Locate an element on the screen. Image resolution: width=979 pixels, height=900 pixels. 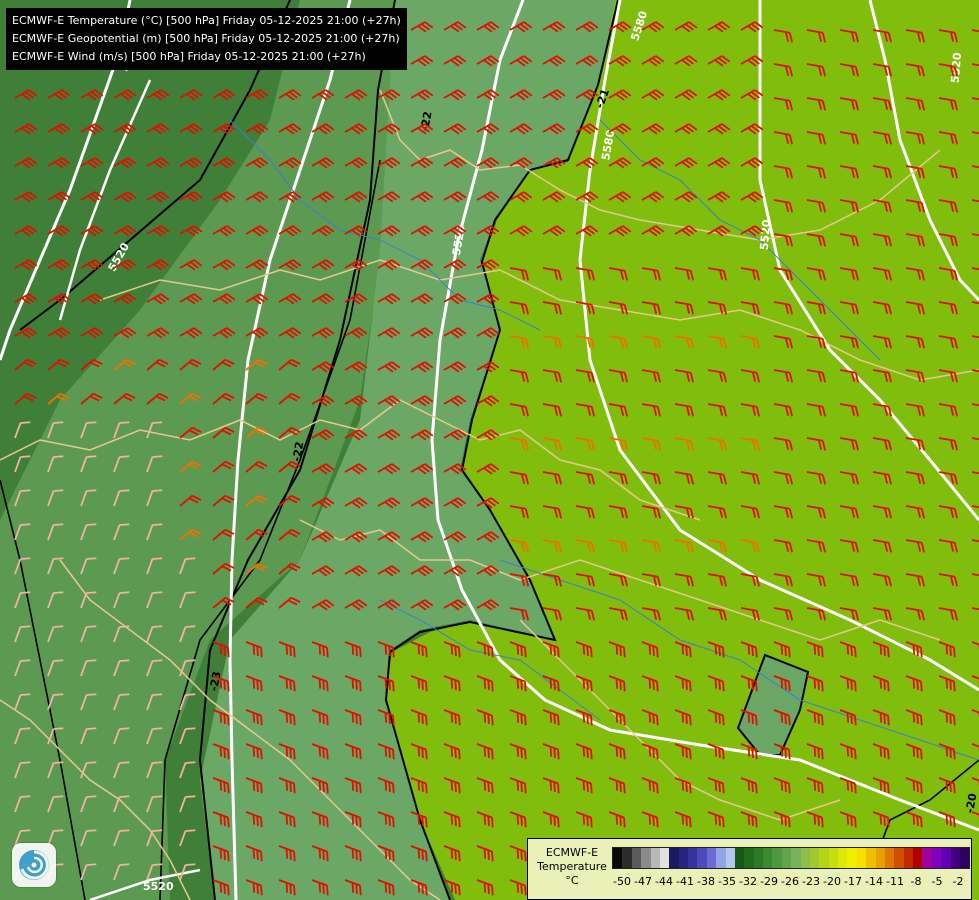
legend-tick: -38 is located at coordinates (706, 881).